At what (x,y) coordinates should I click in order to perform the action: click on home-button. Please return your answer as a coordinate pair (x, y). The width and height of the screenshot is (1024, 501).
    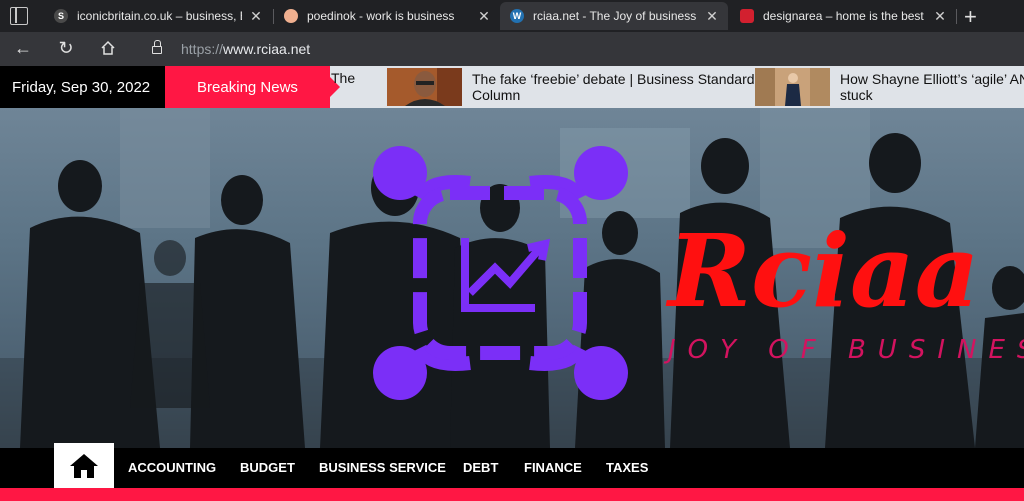
    Looking at the image, I should click on (84, 465).